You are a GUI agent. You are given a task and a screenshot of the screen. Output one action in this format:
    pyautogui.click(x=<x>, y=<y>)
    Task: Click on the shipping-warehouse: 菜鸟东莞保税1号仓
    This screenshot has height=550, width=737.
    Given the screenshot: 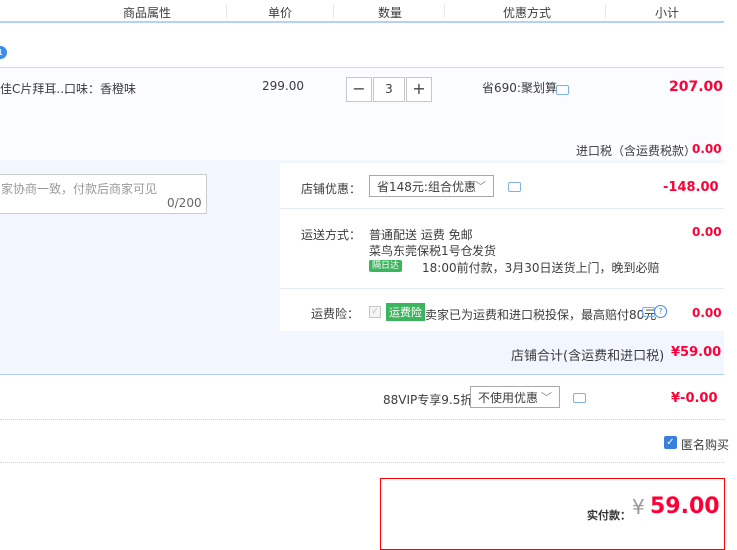 What is the action you would take?
    pyautogui.click(x=421, y=251)
    